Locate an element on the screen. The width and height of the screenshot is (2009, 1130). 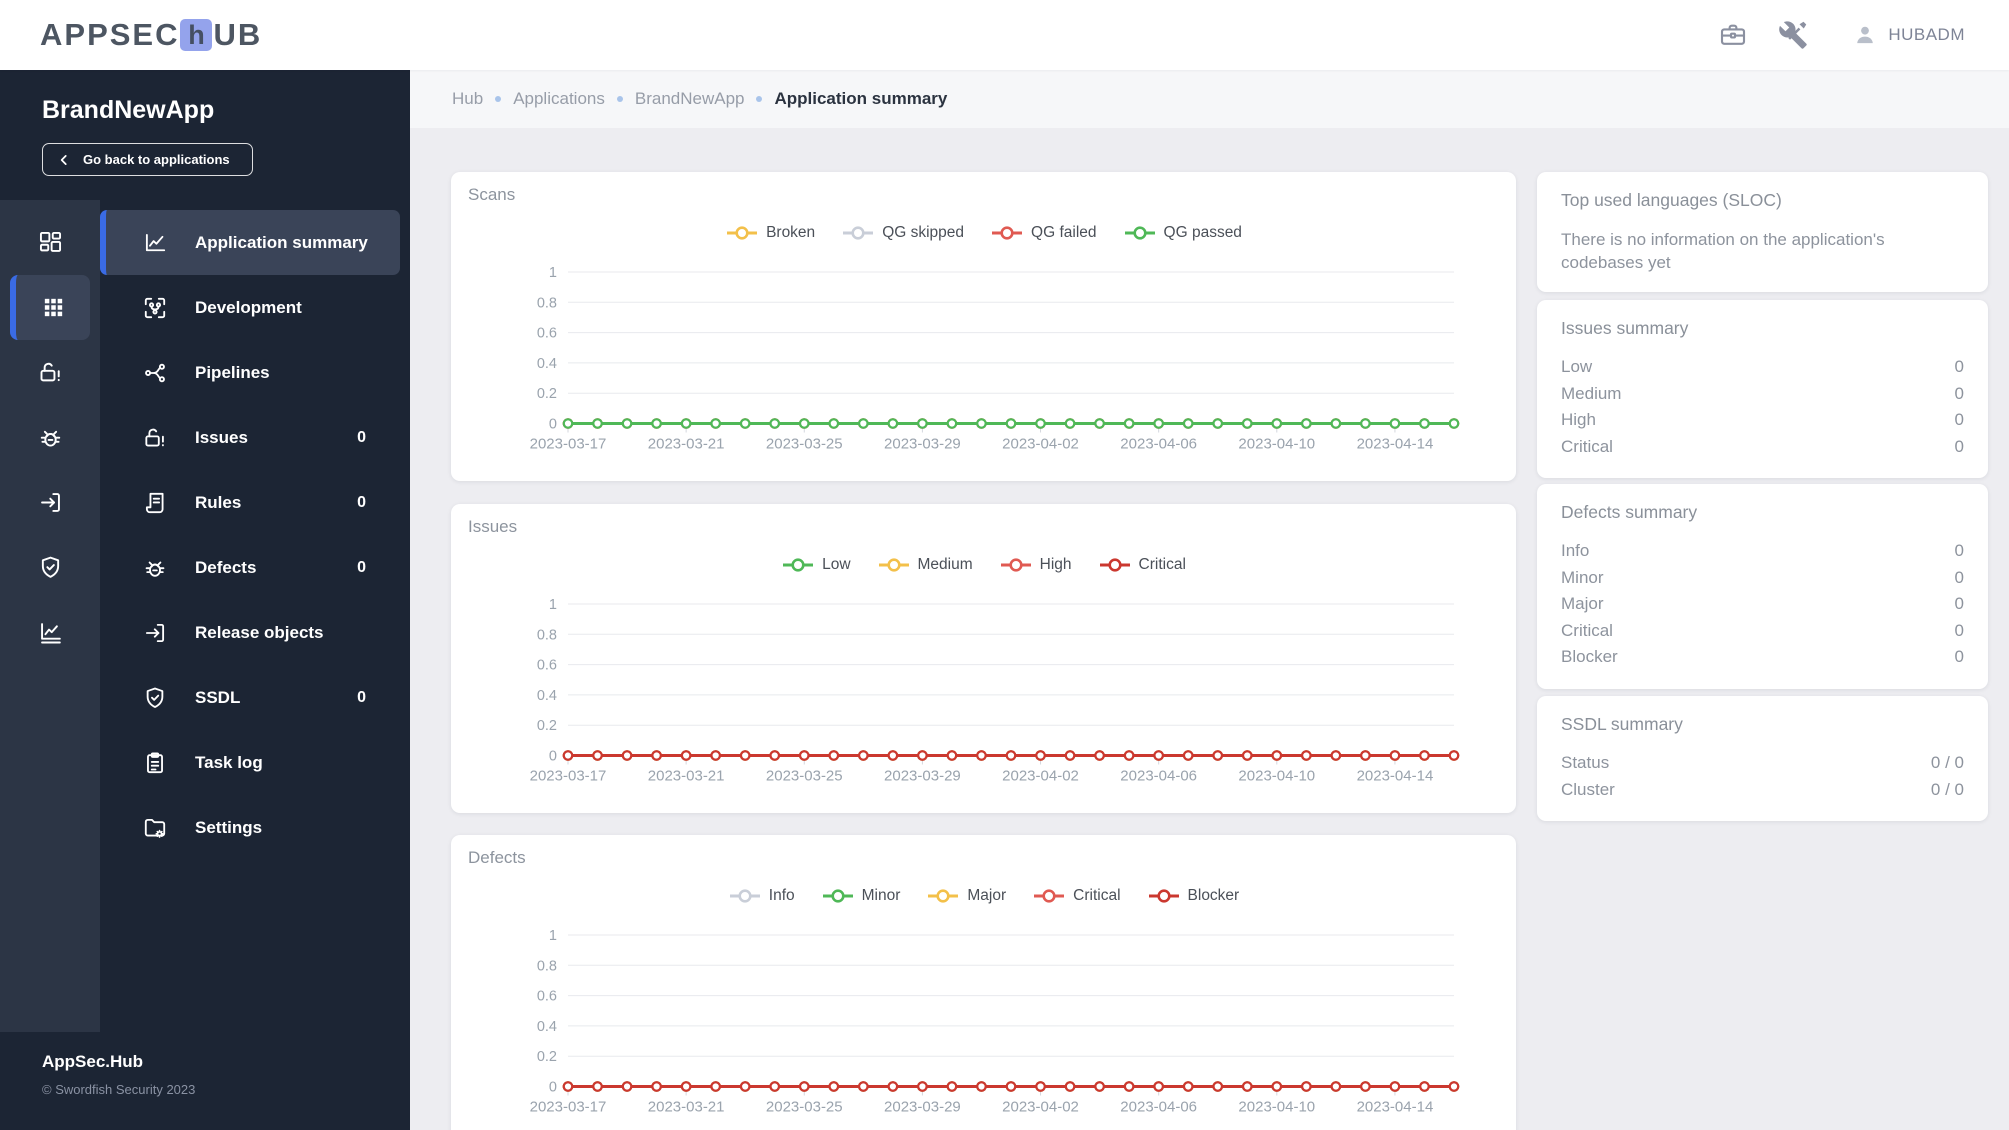
sidebar-item-issues: Issues 0 is located at coordinates (250, 437).